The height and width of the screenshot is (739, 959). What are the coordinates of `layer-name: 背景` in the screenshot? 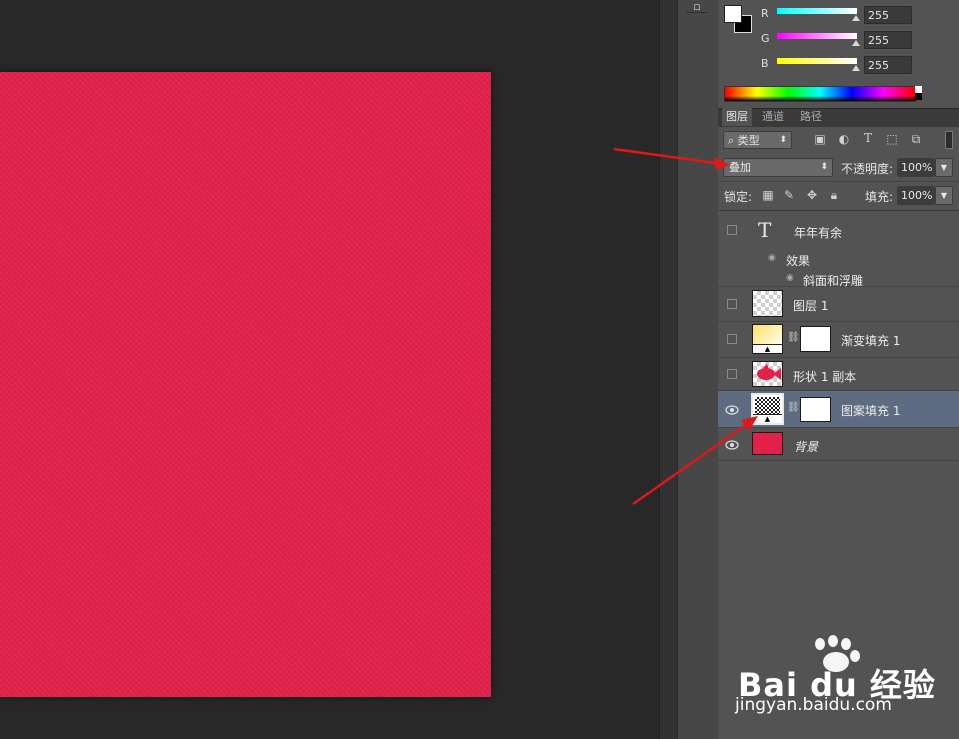 It's located at (806, 446).